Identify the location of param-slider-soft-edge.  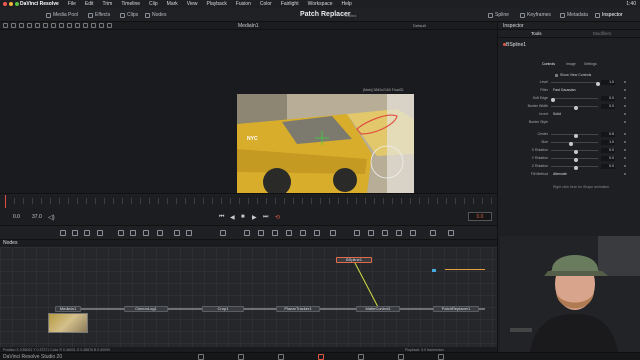
(574, 100).